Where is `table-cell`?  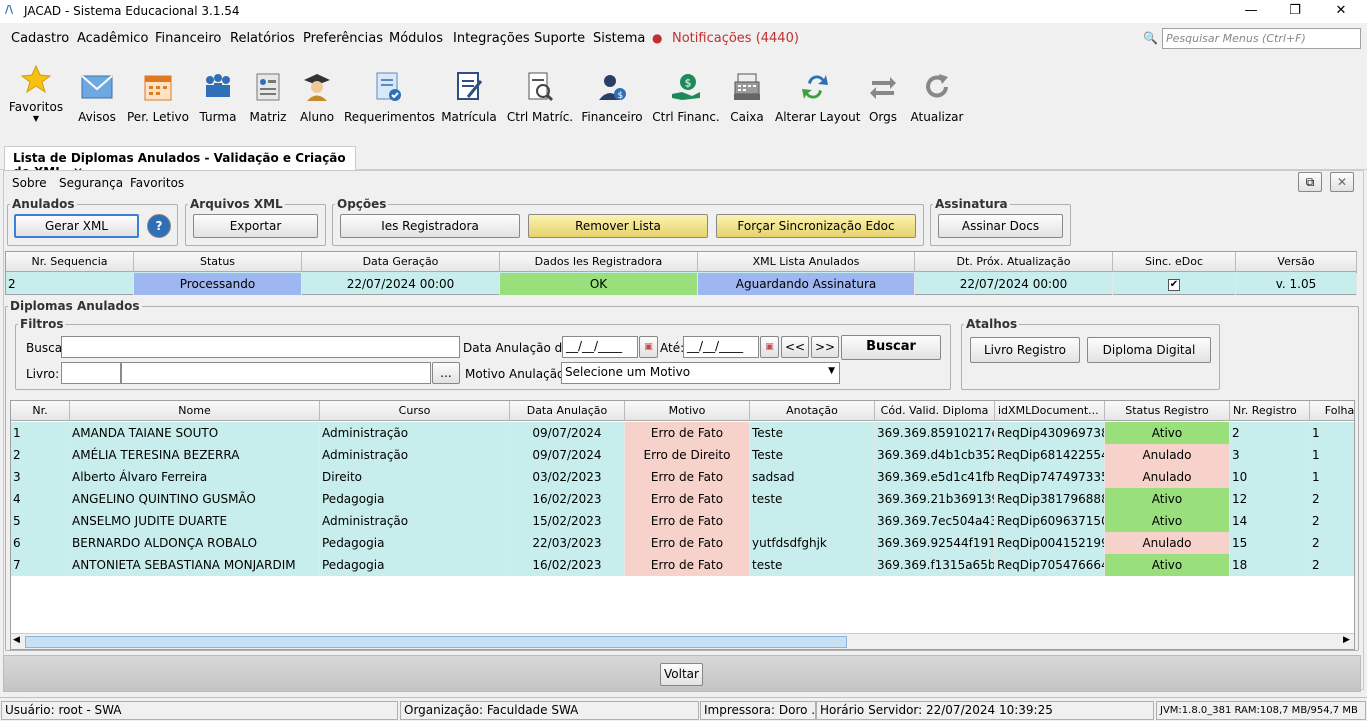 table-cell is located at coordinates (812, 521).